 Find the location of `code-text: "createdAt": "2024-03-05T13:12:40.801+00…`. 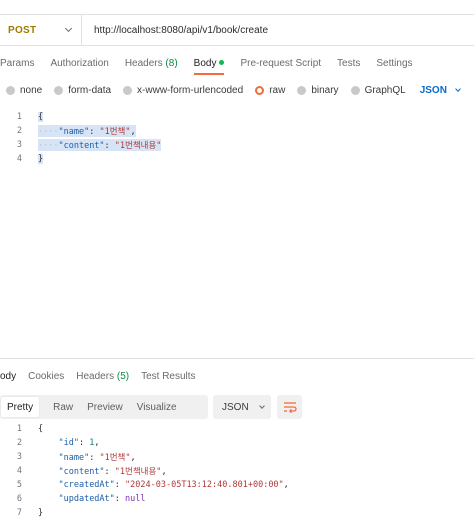

code-text: "createdAt": "2024-03-05T13:12:40.801+00… is located at coordinates (173, 485).